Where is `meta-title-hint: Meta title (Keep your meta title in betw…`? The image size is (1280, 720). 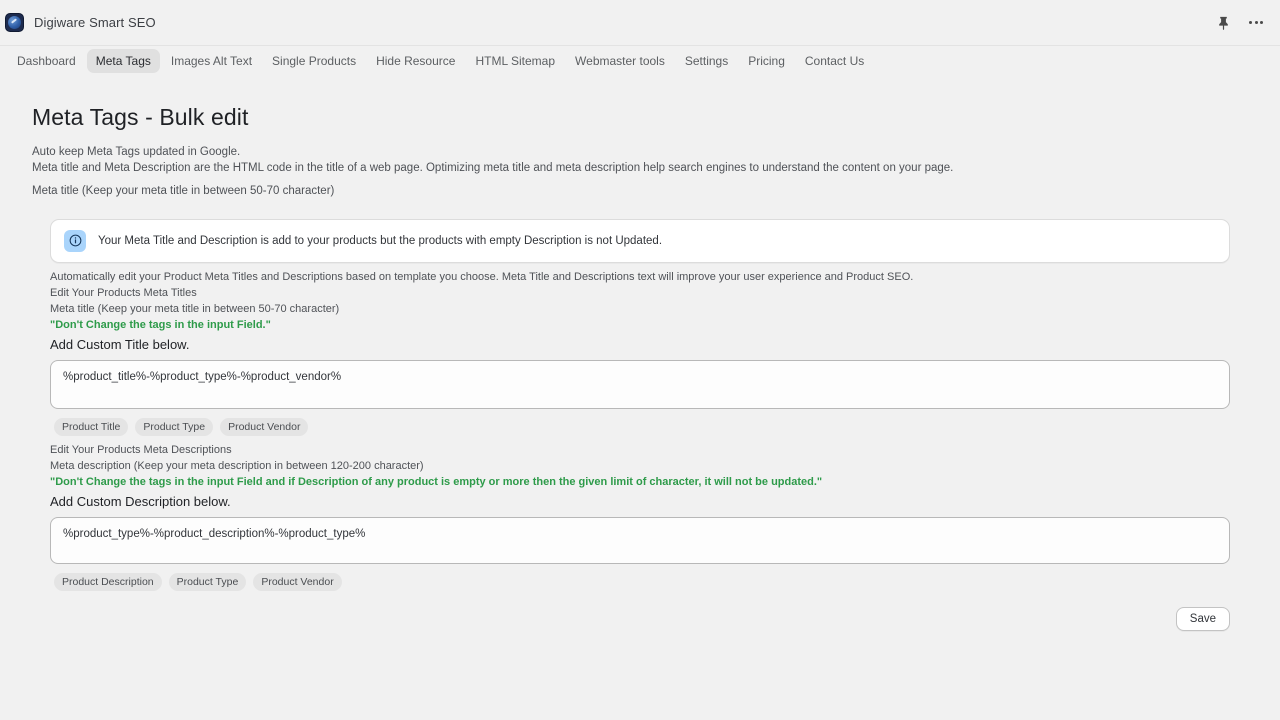 meta-title-hint: Meta title (Keep your meta title in betw… is located at coordinates (195, 308).